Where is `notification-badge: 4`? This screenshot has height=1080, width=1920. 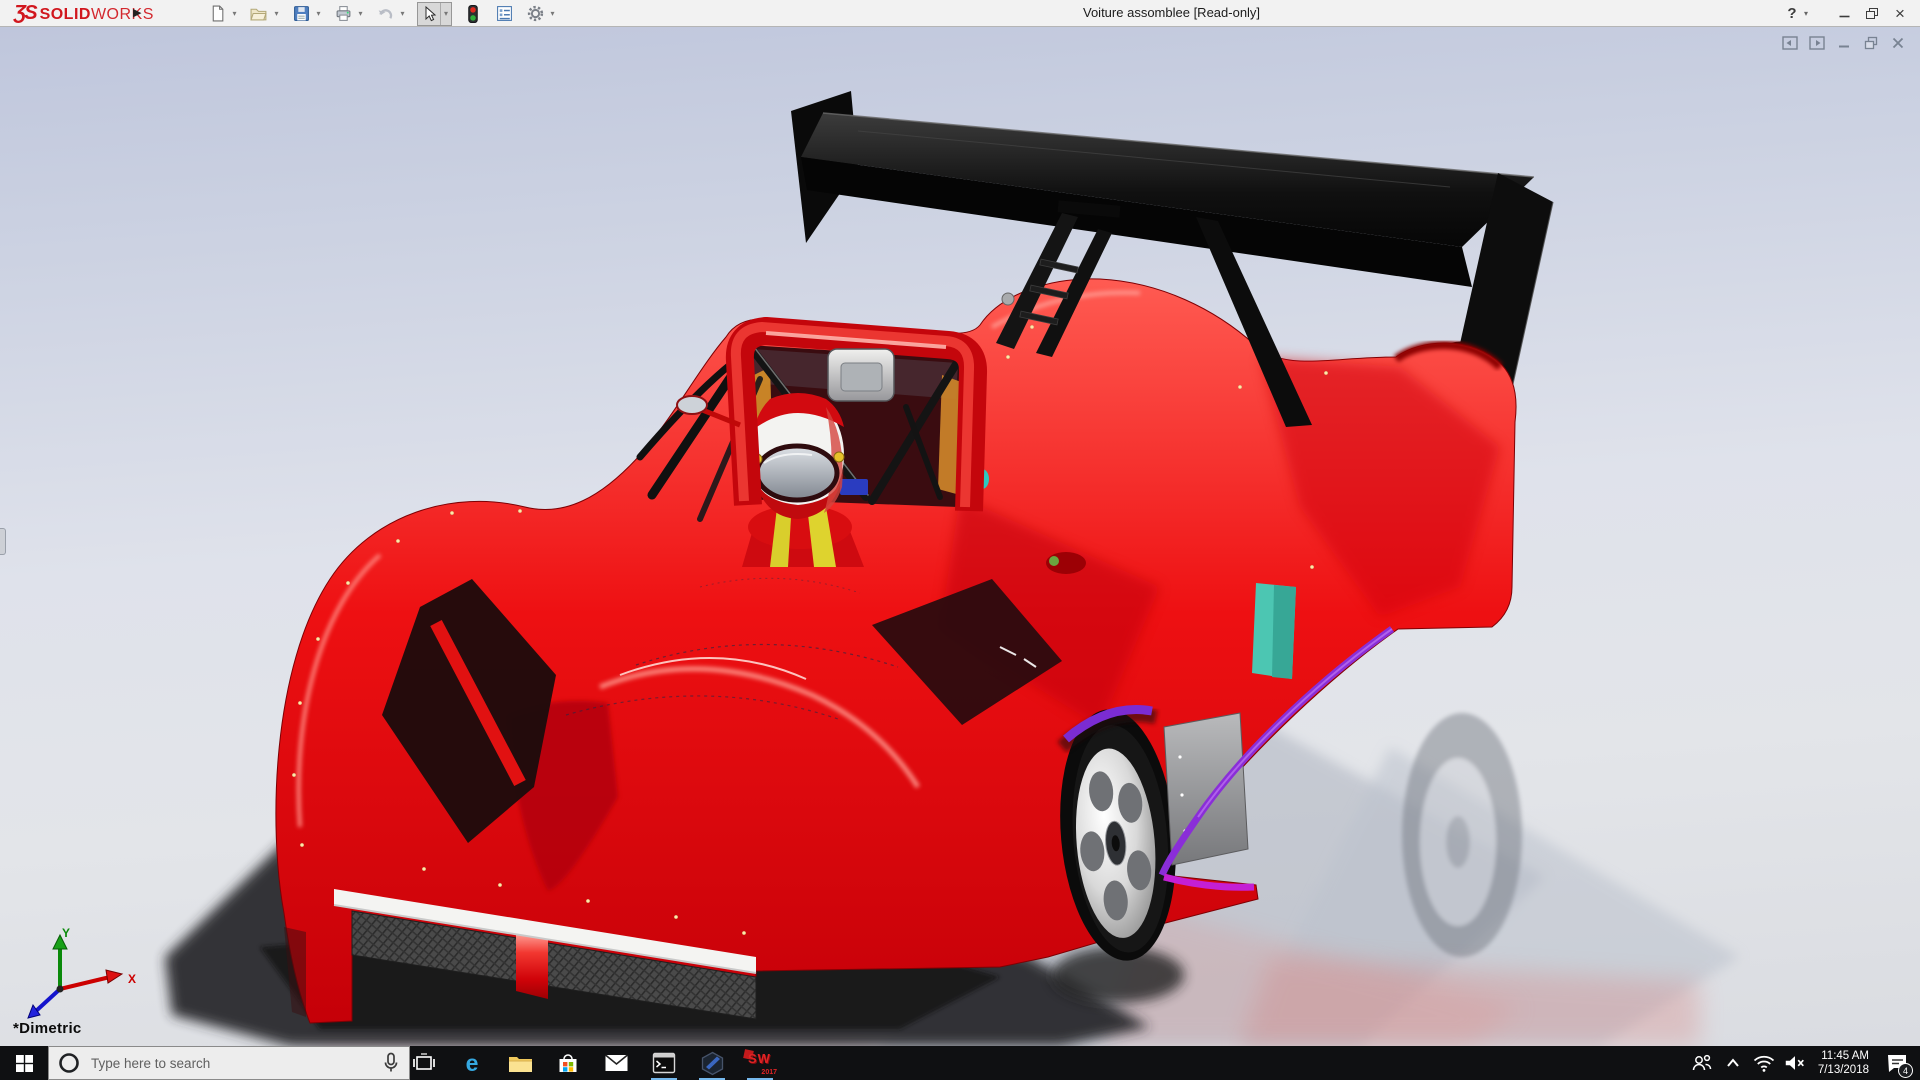 notification-badge: 4 is located at coordinates (1905, 1070).